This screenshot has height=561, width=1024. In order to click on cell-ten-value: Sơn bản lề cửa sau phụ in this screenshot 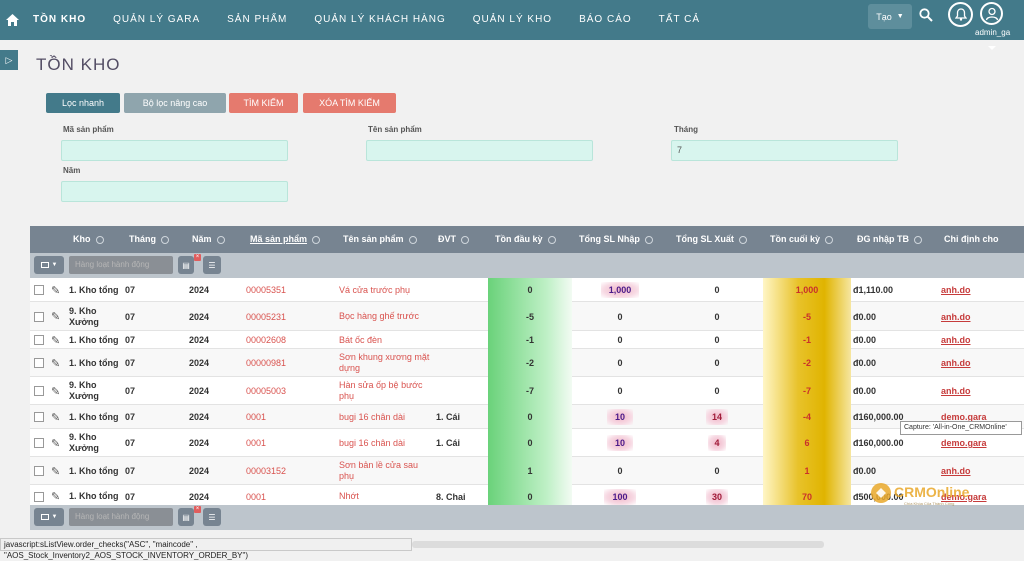, I will do `click(385, 471)`.